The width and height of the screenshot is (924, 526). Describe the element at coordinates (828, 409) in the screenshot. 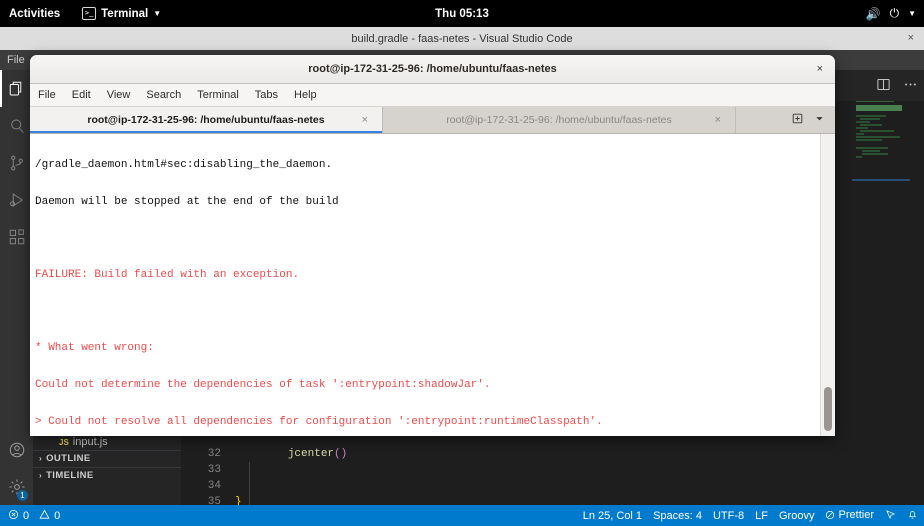

I see `scrollbar-thumb` at that location.